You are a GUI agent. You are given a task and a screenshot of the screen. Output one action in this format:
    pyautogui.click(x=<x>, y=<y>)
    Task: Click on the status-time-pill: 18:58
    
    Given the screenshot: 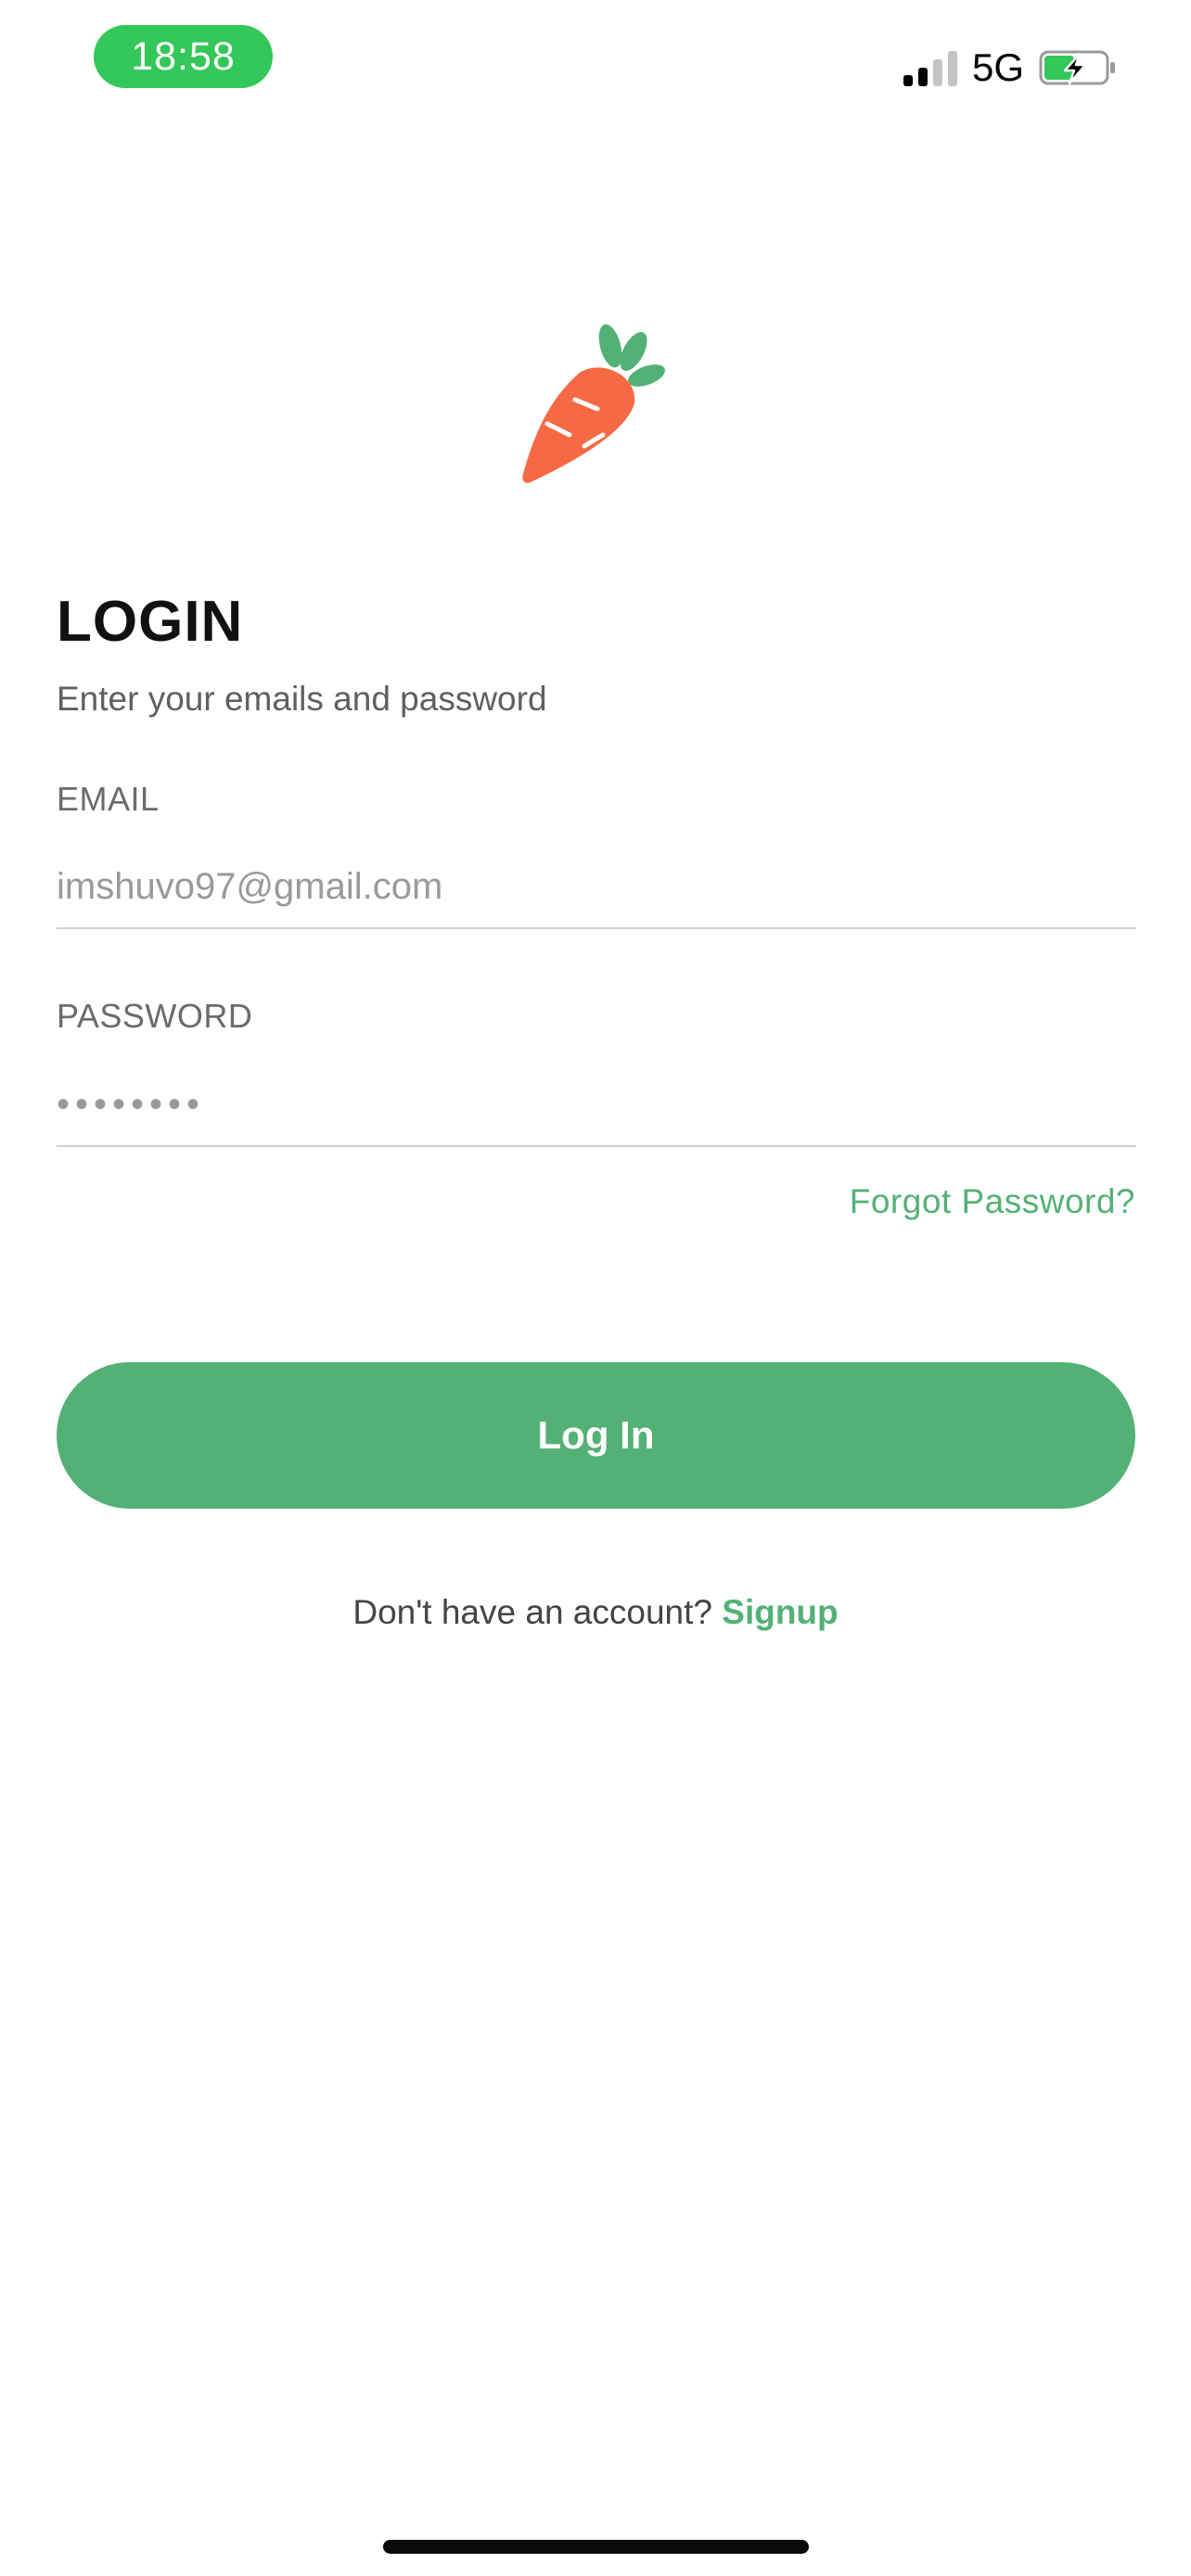 What is the action you would take?
    pyautogui.click(x=183, y=56)
    